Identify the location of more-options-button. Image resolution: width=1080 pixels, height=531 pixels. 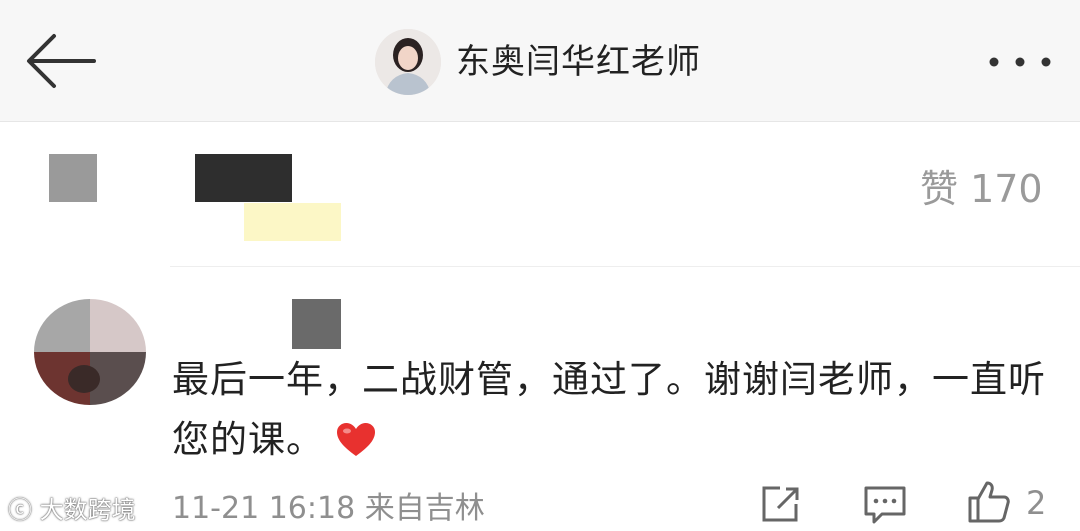
(1020, 62).